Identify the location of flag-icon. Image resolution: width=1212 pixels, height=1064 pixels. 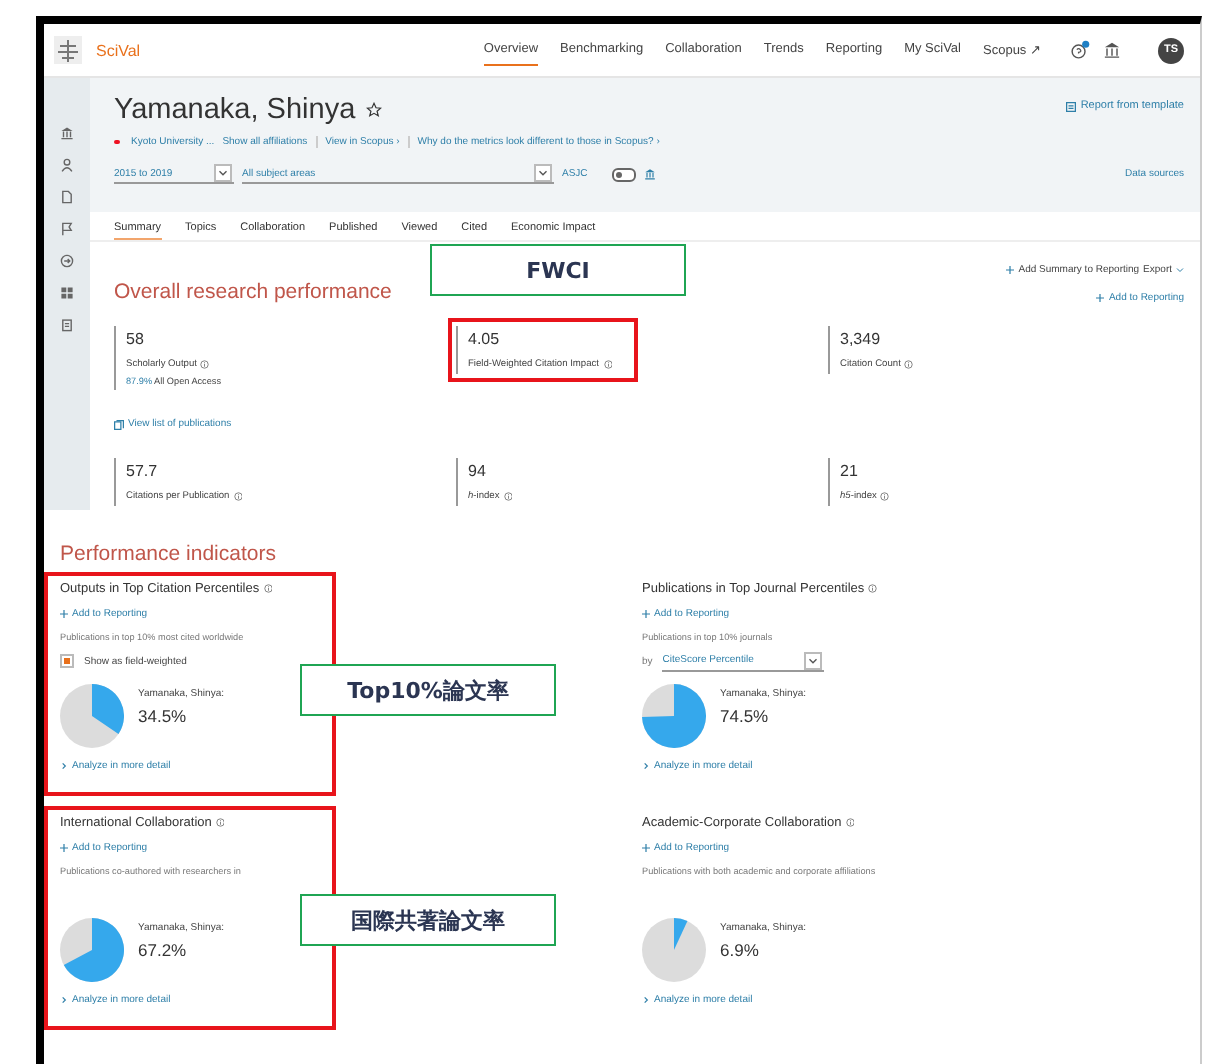
(67, 229).